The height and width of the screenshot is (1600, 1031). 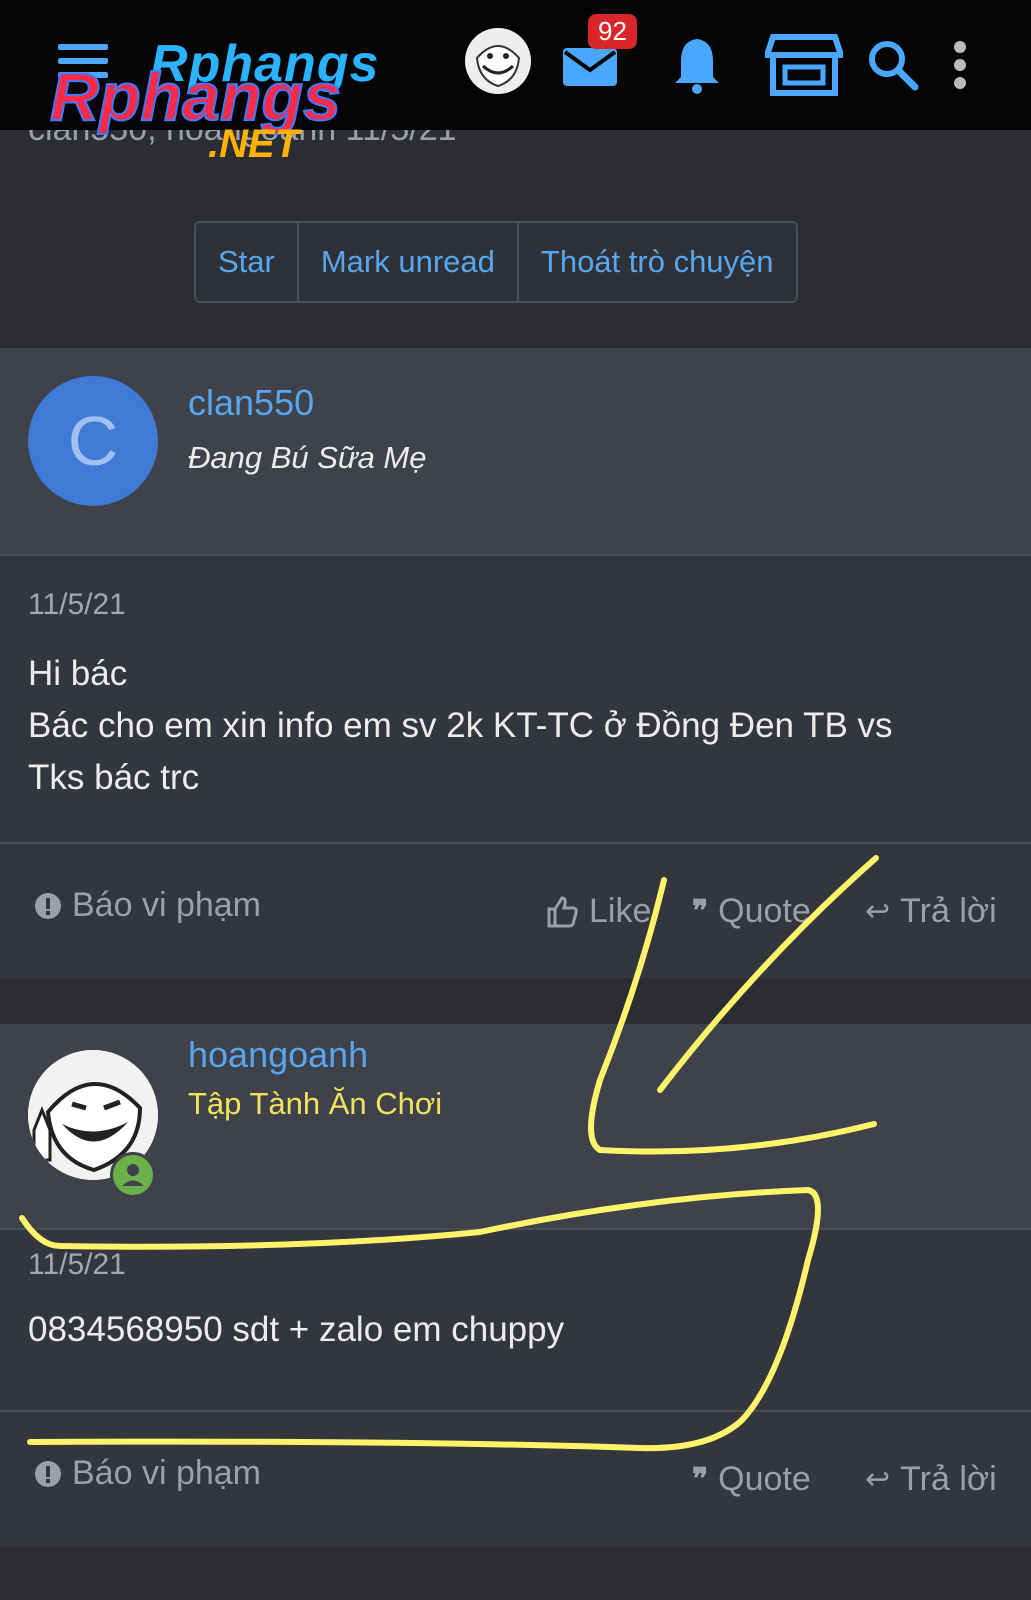 What do you see at coordinates (498, 61) in the screenshot?
I see `account-avatar` at bounding box center [498, 61].